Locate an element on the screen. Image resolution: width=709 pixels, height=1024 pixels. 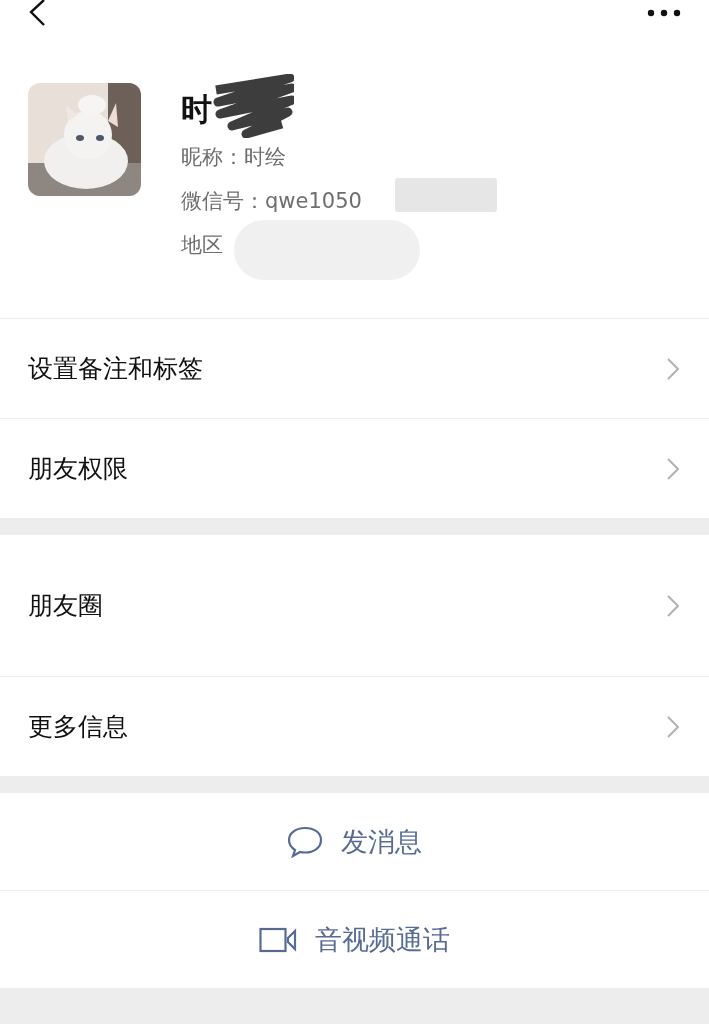
menu-label: 设置备注和标签 is located at coordinates (115, 369).